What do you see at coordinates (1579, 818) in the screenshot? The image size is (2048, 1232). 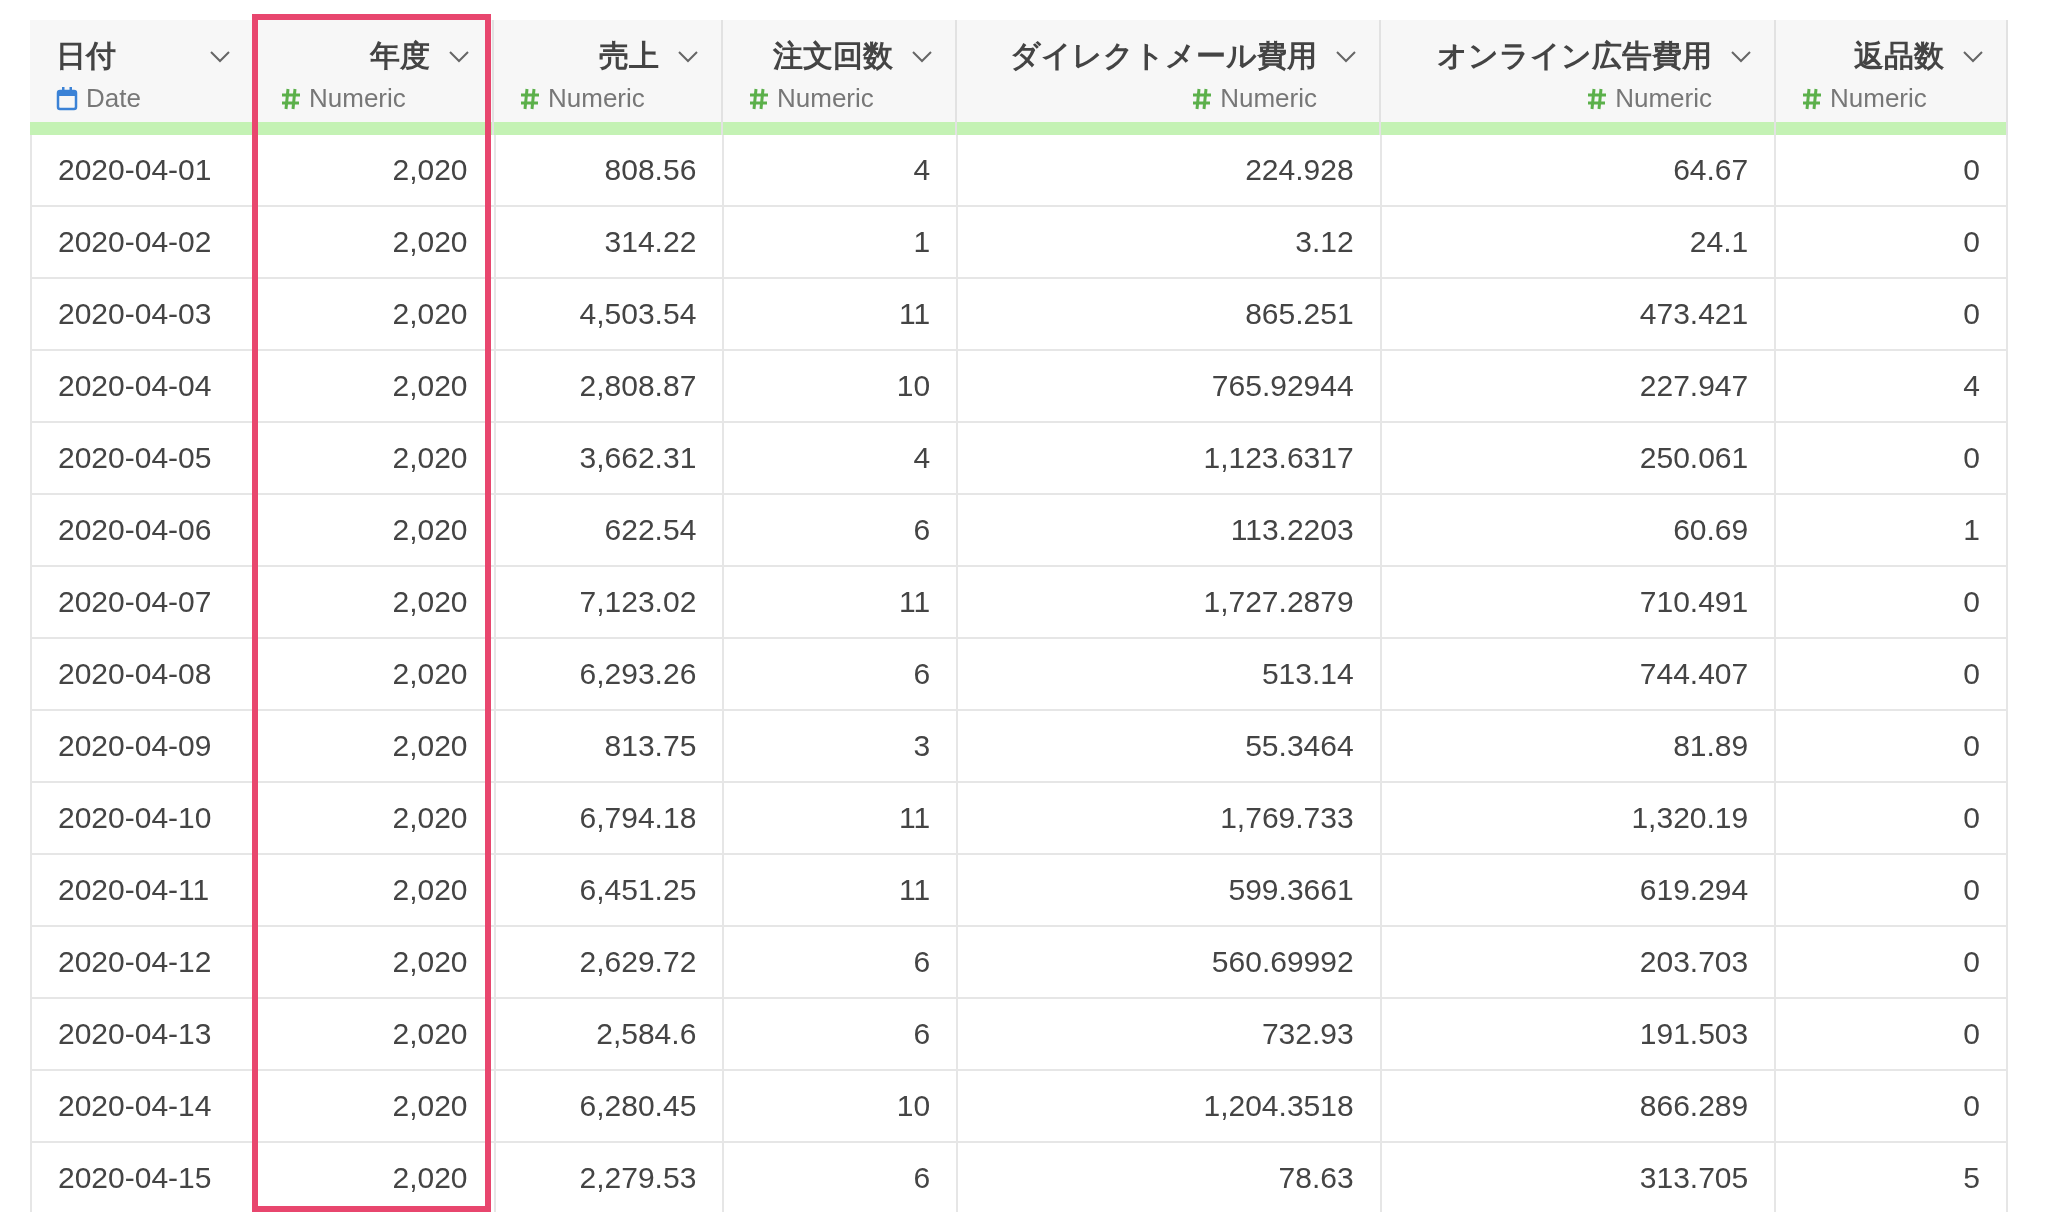 I see `table-cell: 1,320.19` at bounding box center [1579, 818].